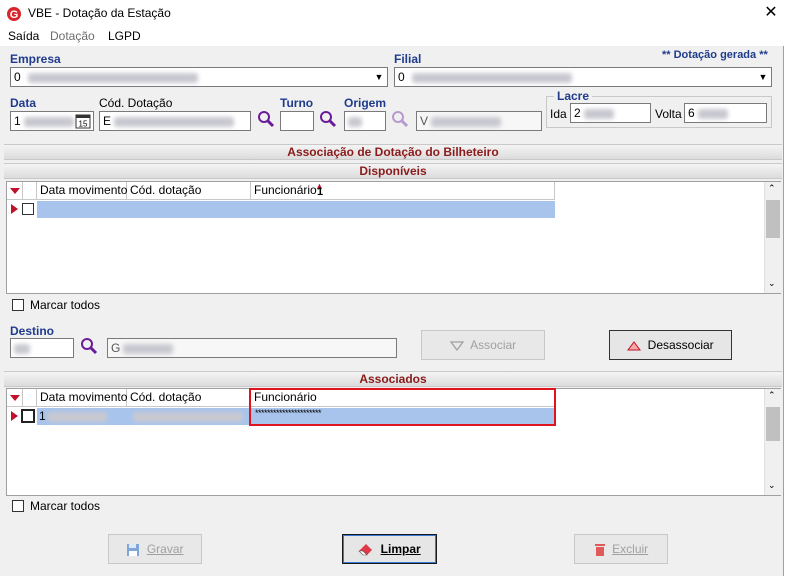 The width and height of the screenshot is (790, 576). I want to click on title-bar: G VBE - Dotação da Estação ✕, so click(392, 14).